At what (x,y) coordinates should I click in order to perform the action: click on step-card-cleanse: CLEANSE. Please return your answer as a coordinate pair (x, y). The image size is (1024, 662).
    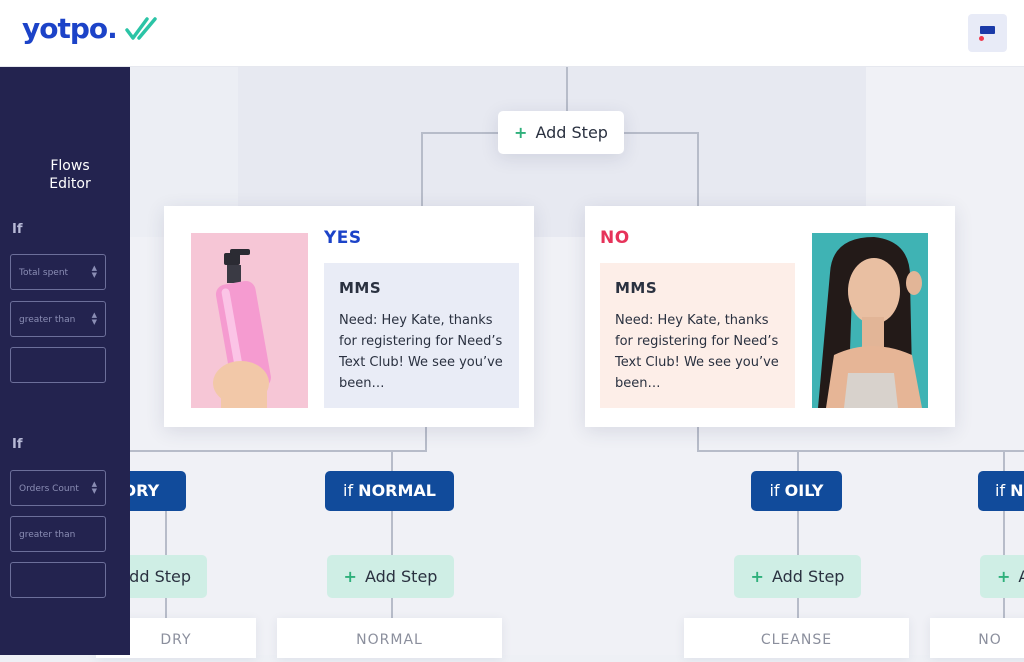
    Looking at the image, I should click on (796, 638).